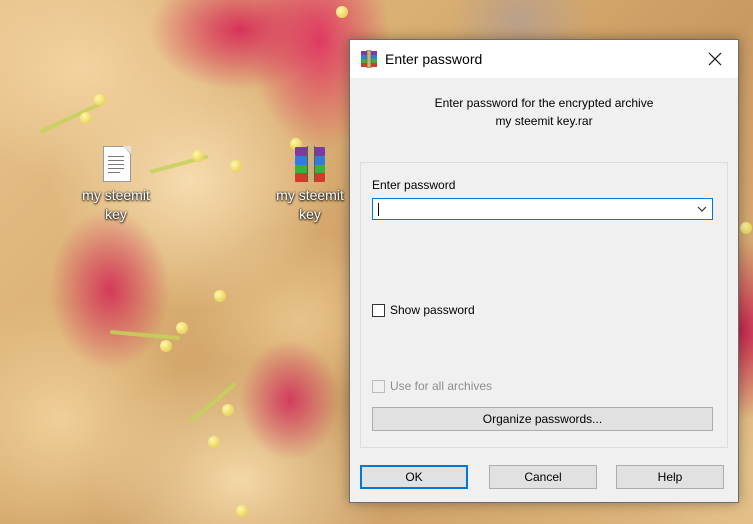 This screenshot has width=753, height=524. I want to click on dialog-titlebar: Enter password, so click(544, 59).